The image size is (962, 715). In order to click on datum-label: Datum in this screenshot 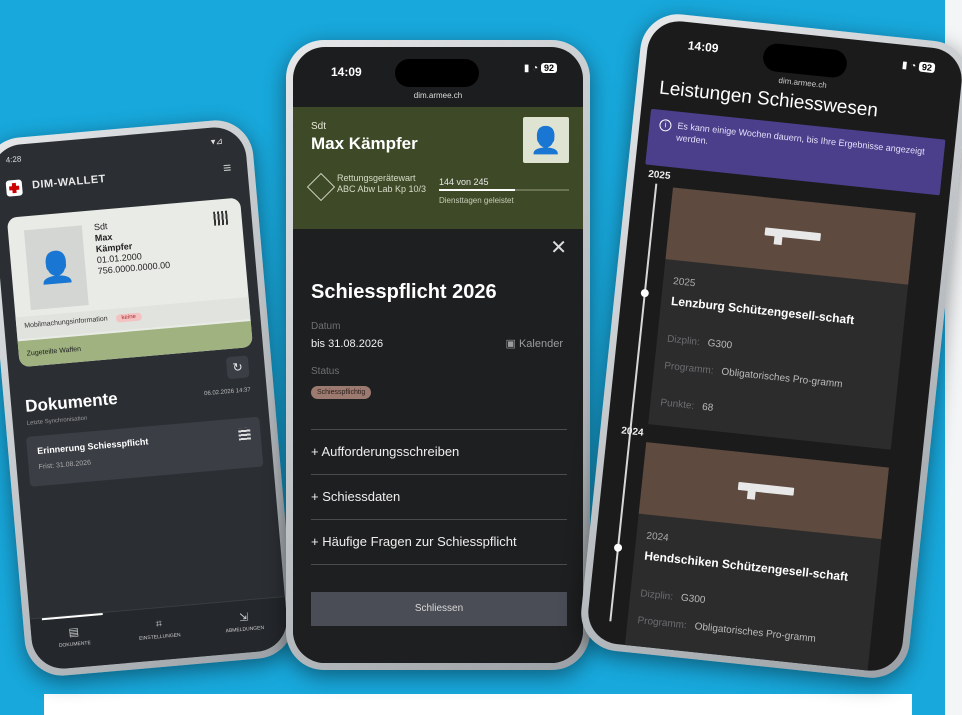, I will do `click(326, 326)`.